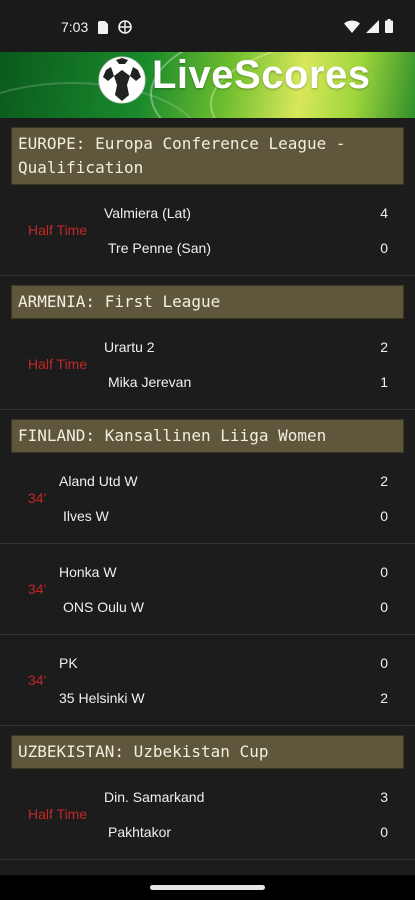  What do you see at coordinates (122, 80) in the screenshot?
I see `soccer-ball-icon` at bounding box center [122, 80].